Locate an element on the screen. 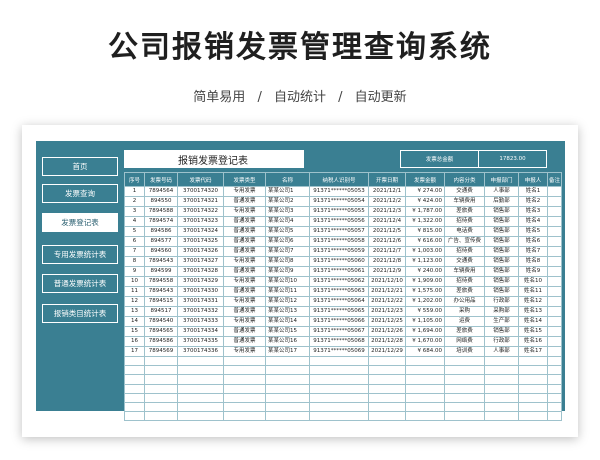 This screenshot has height=460, width=600. table-cell: 17 is located at coordinates (134, 351).